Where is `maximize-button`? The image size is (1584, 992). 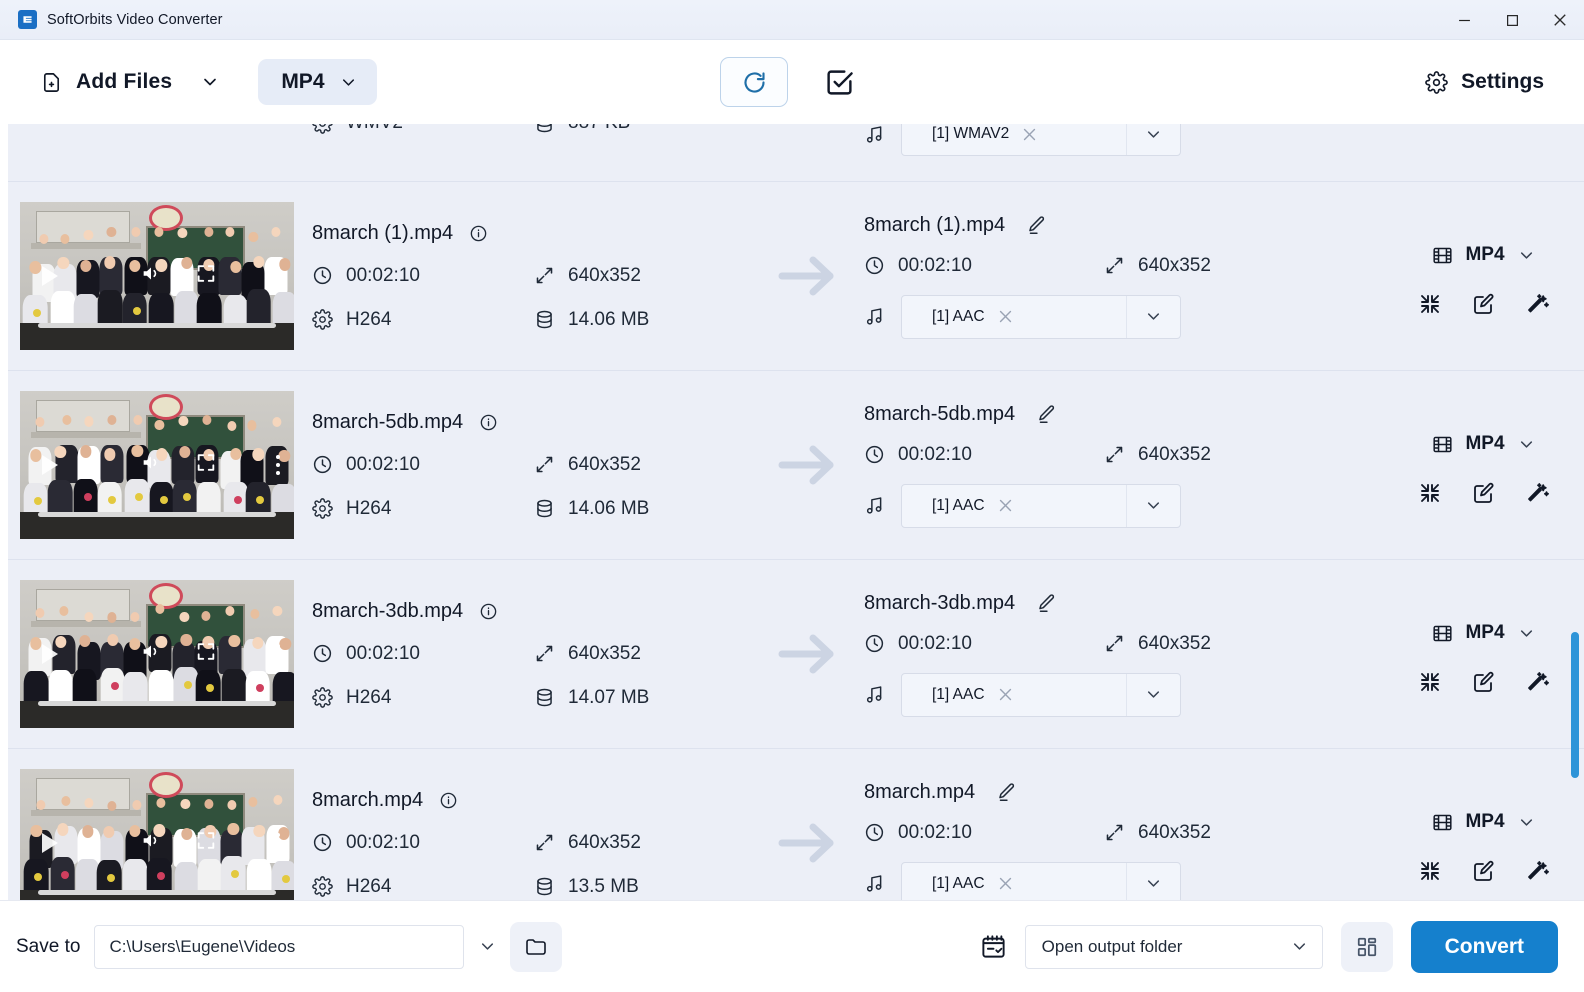 maximize-button is located at coordinates (1512, 20).